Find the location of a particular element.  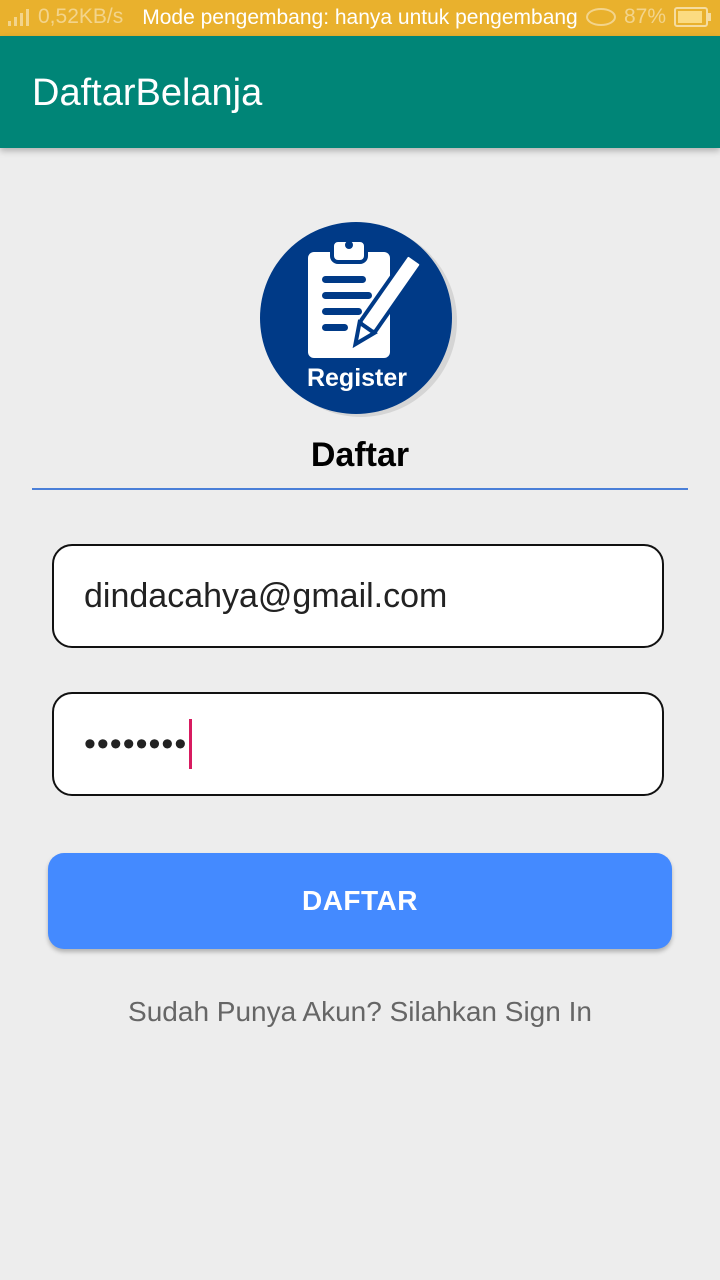

email-value: dindacahya@gmail.com is located at coordinates (266, 595).